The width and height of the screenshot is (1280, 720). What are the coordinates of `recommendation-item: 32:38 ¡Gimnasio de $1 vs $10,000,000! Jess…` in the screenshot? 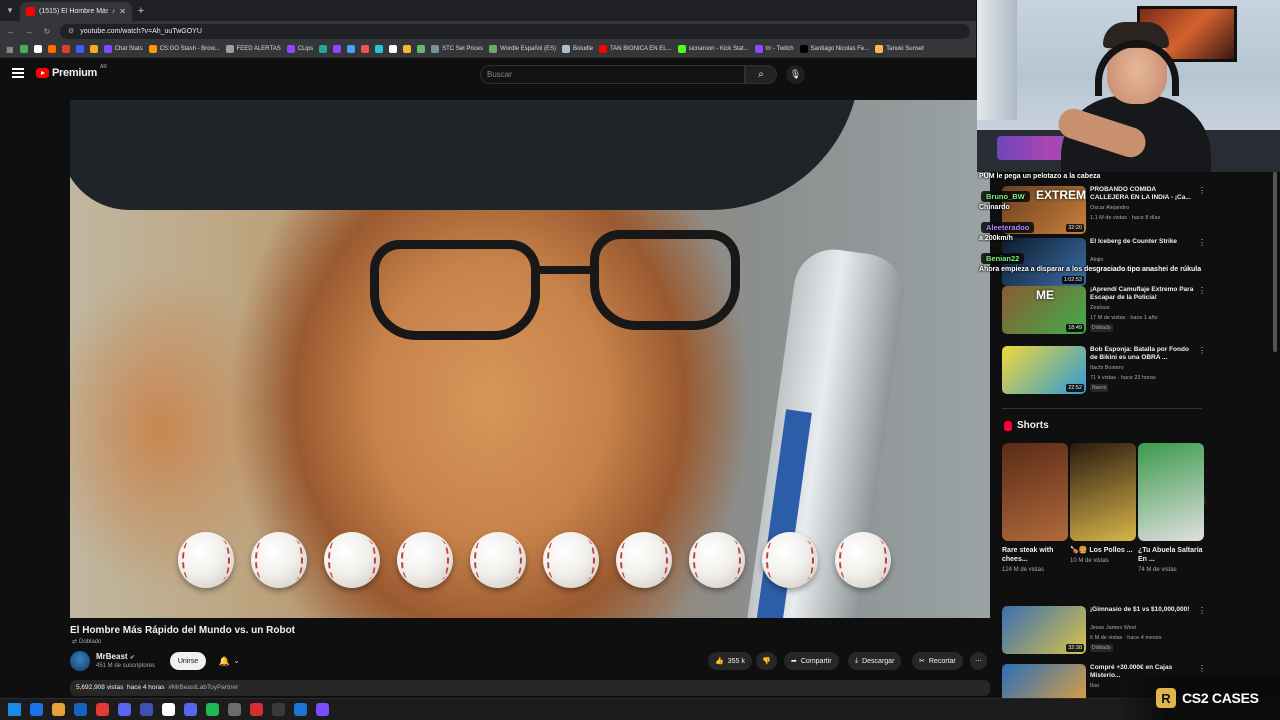 It's located at (1104, 630).